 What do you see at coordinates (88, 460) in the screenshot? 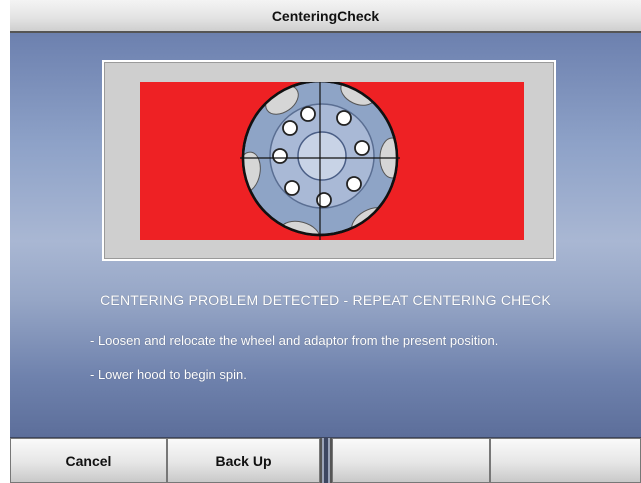
I see `cancel-button: Cancel` at bounding box center [88, 460].